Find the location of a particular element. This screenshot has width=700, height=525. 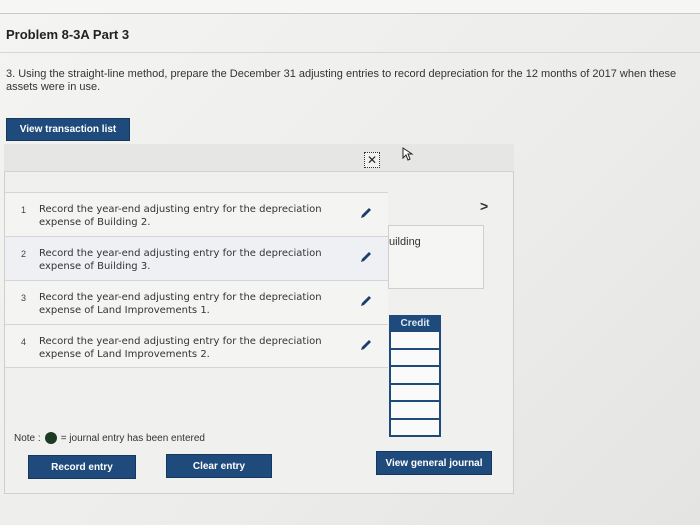

account-panel is located at coordinates (436, 257).